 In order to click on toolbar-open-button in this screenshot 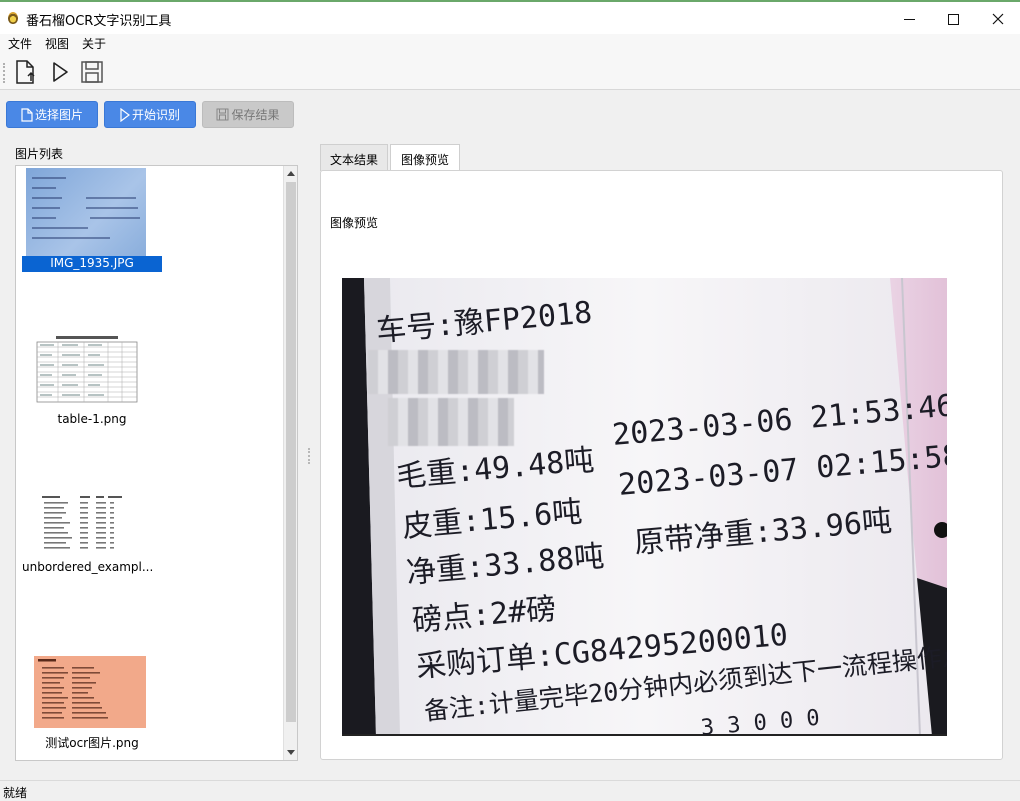, I will do `click(25, 72)`.